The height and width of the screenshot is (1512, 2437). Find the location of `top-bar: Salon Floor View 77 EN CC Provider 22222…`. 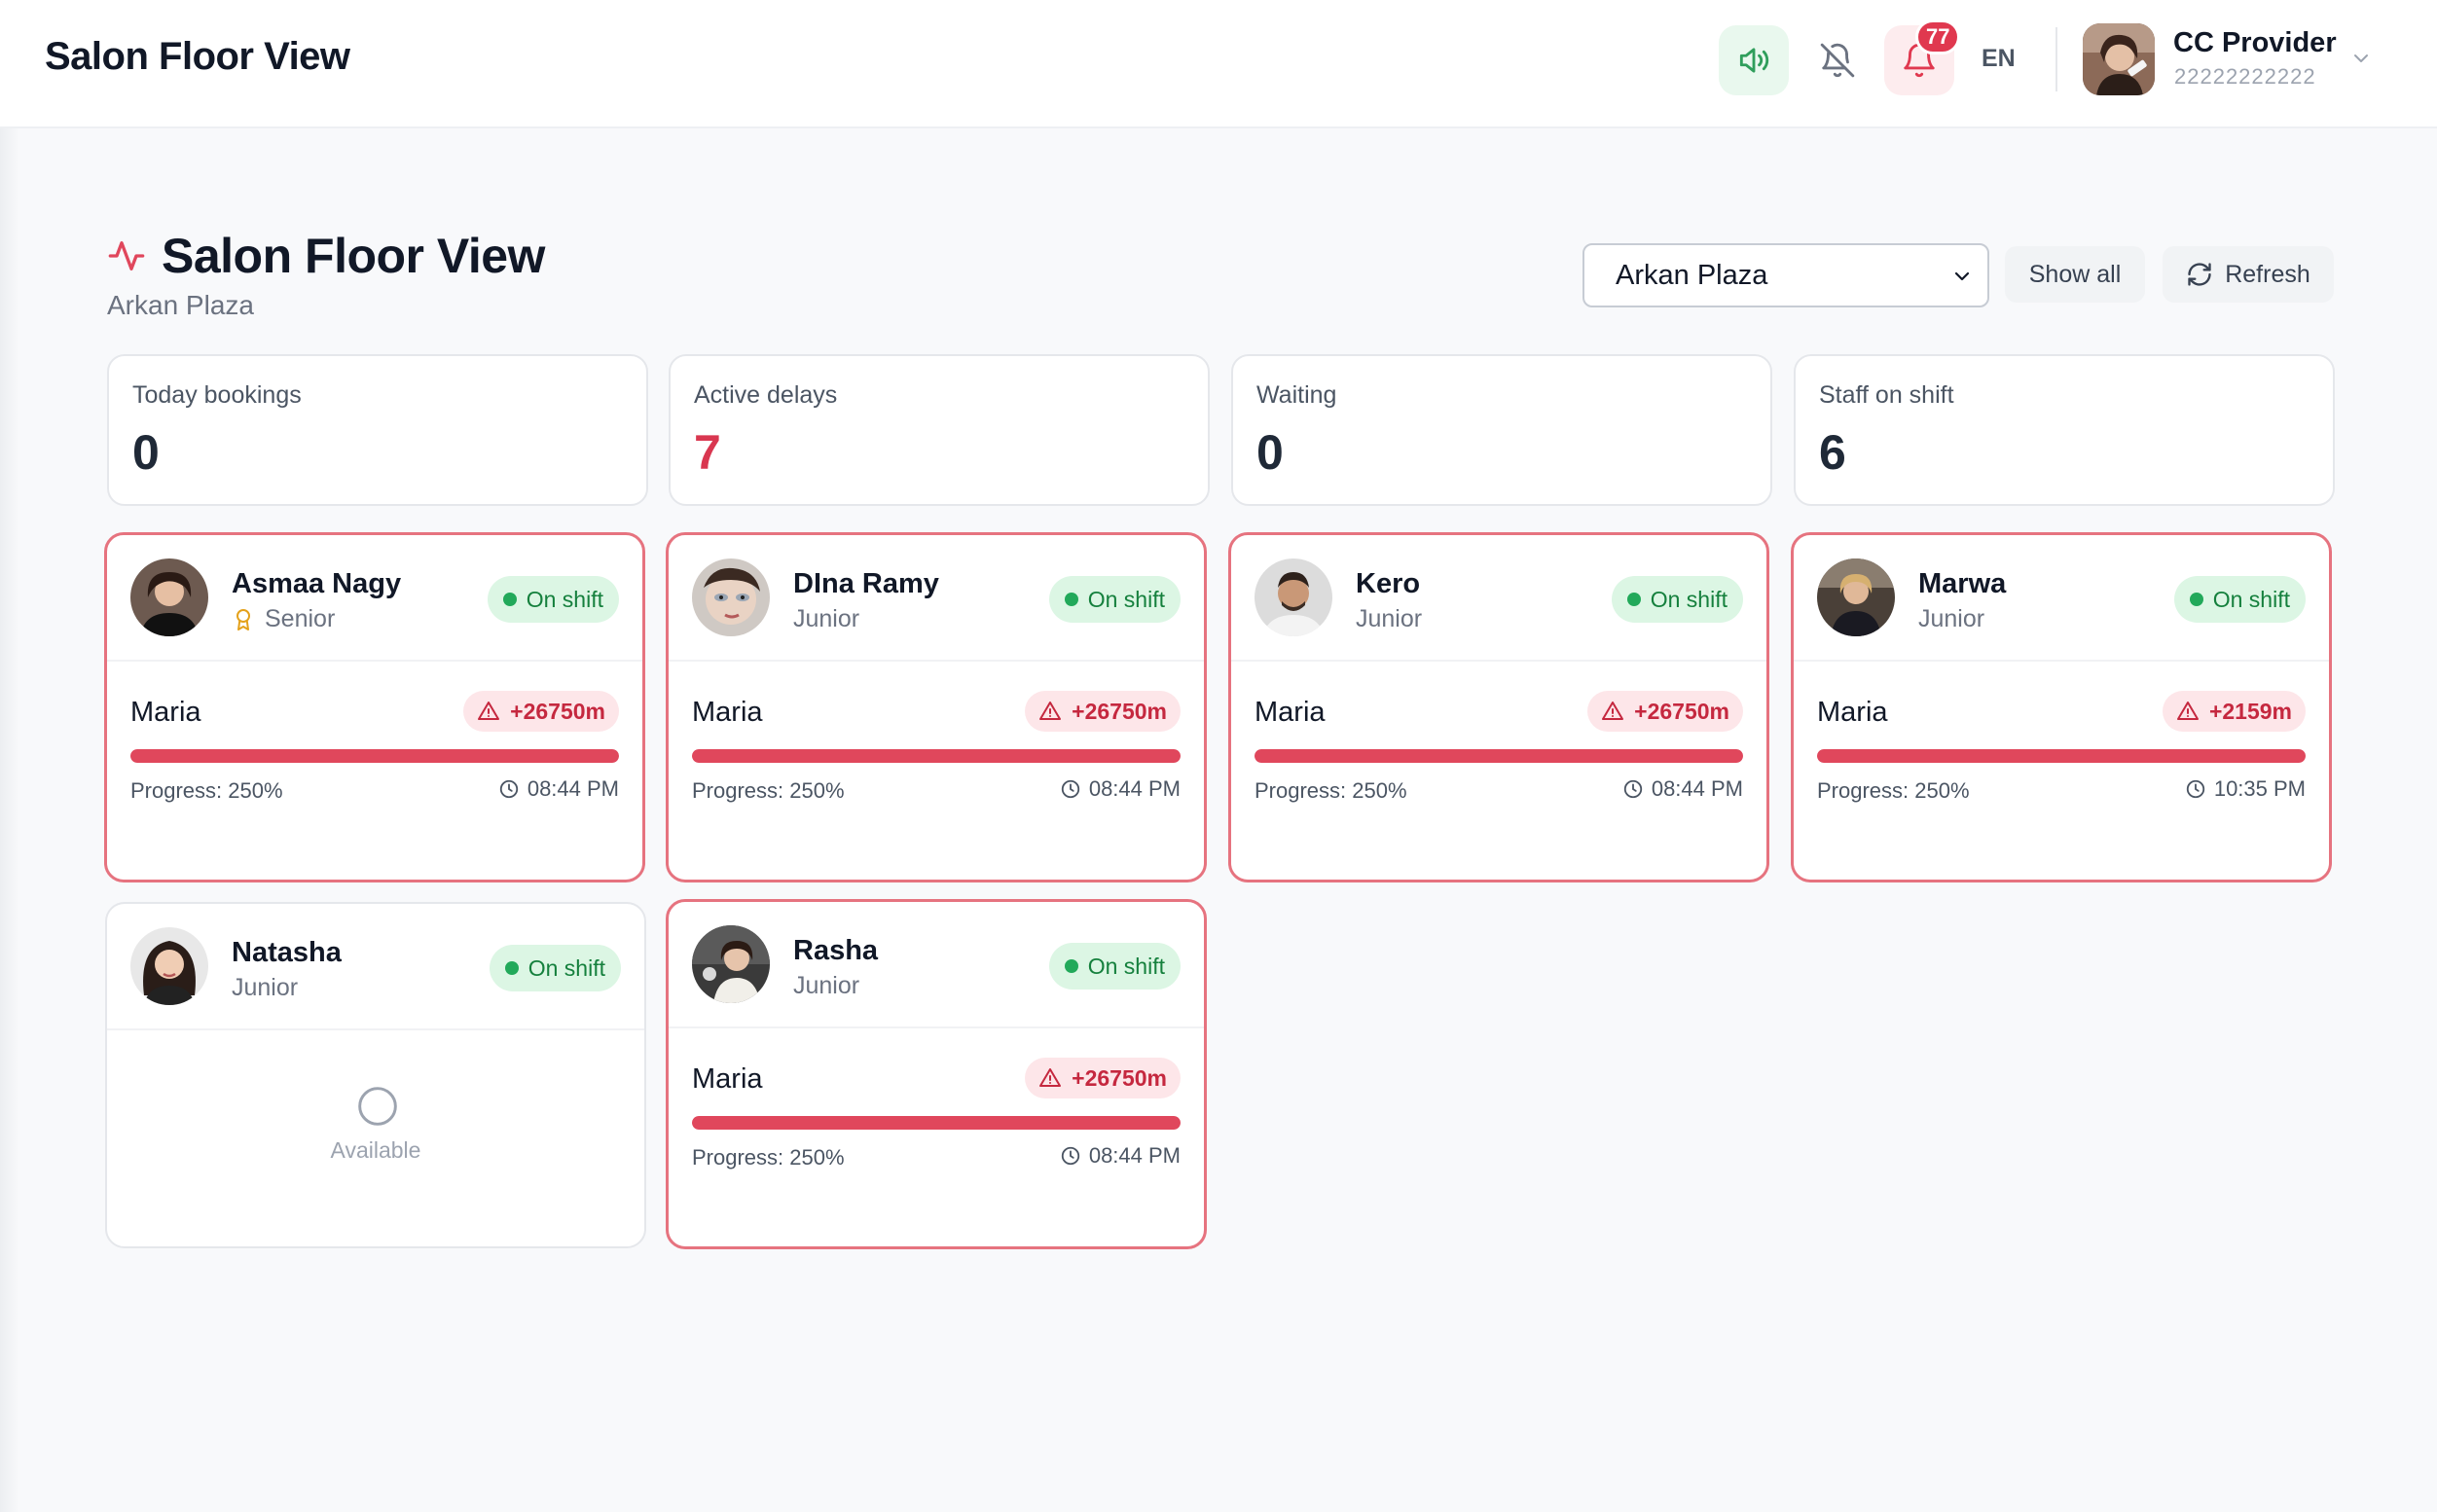

top-bar: Salon Floor View 77 EN CC Provider 22222… is located at coordinates (1218, 64).